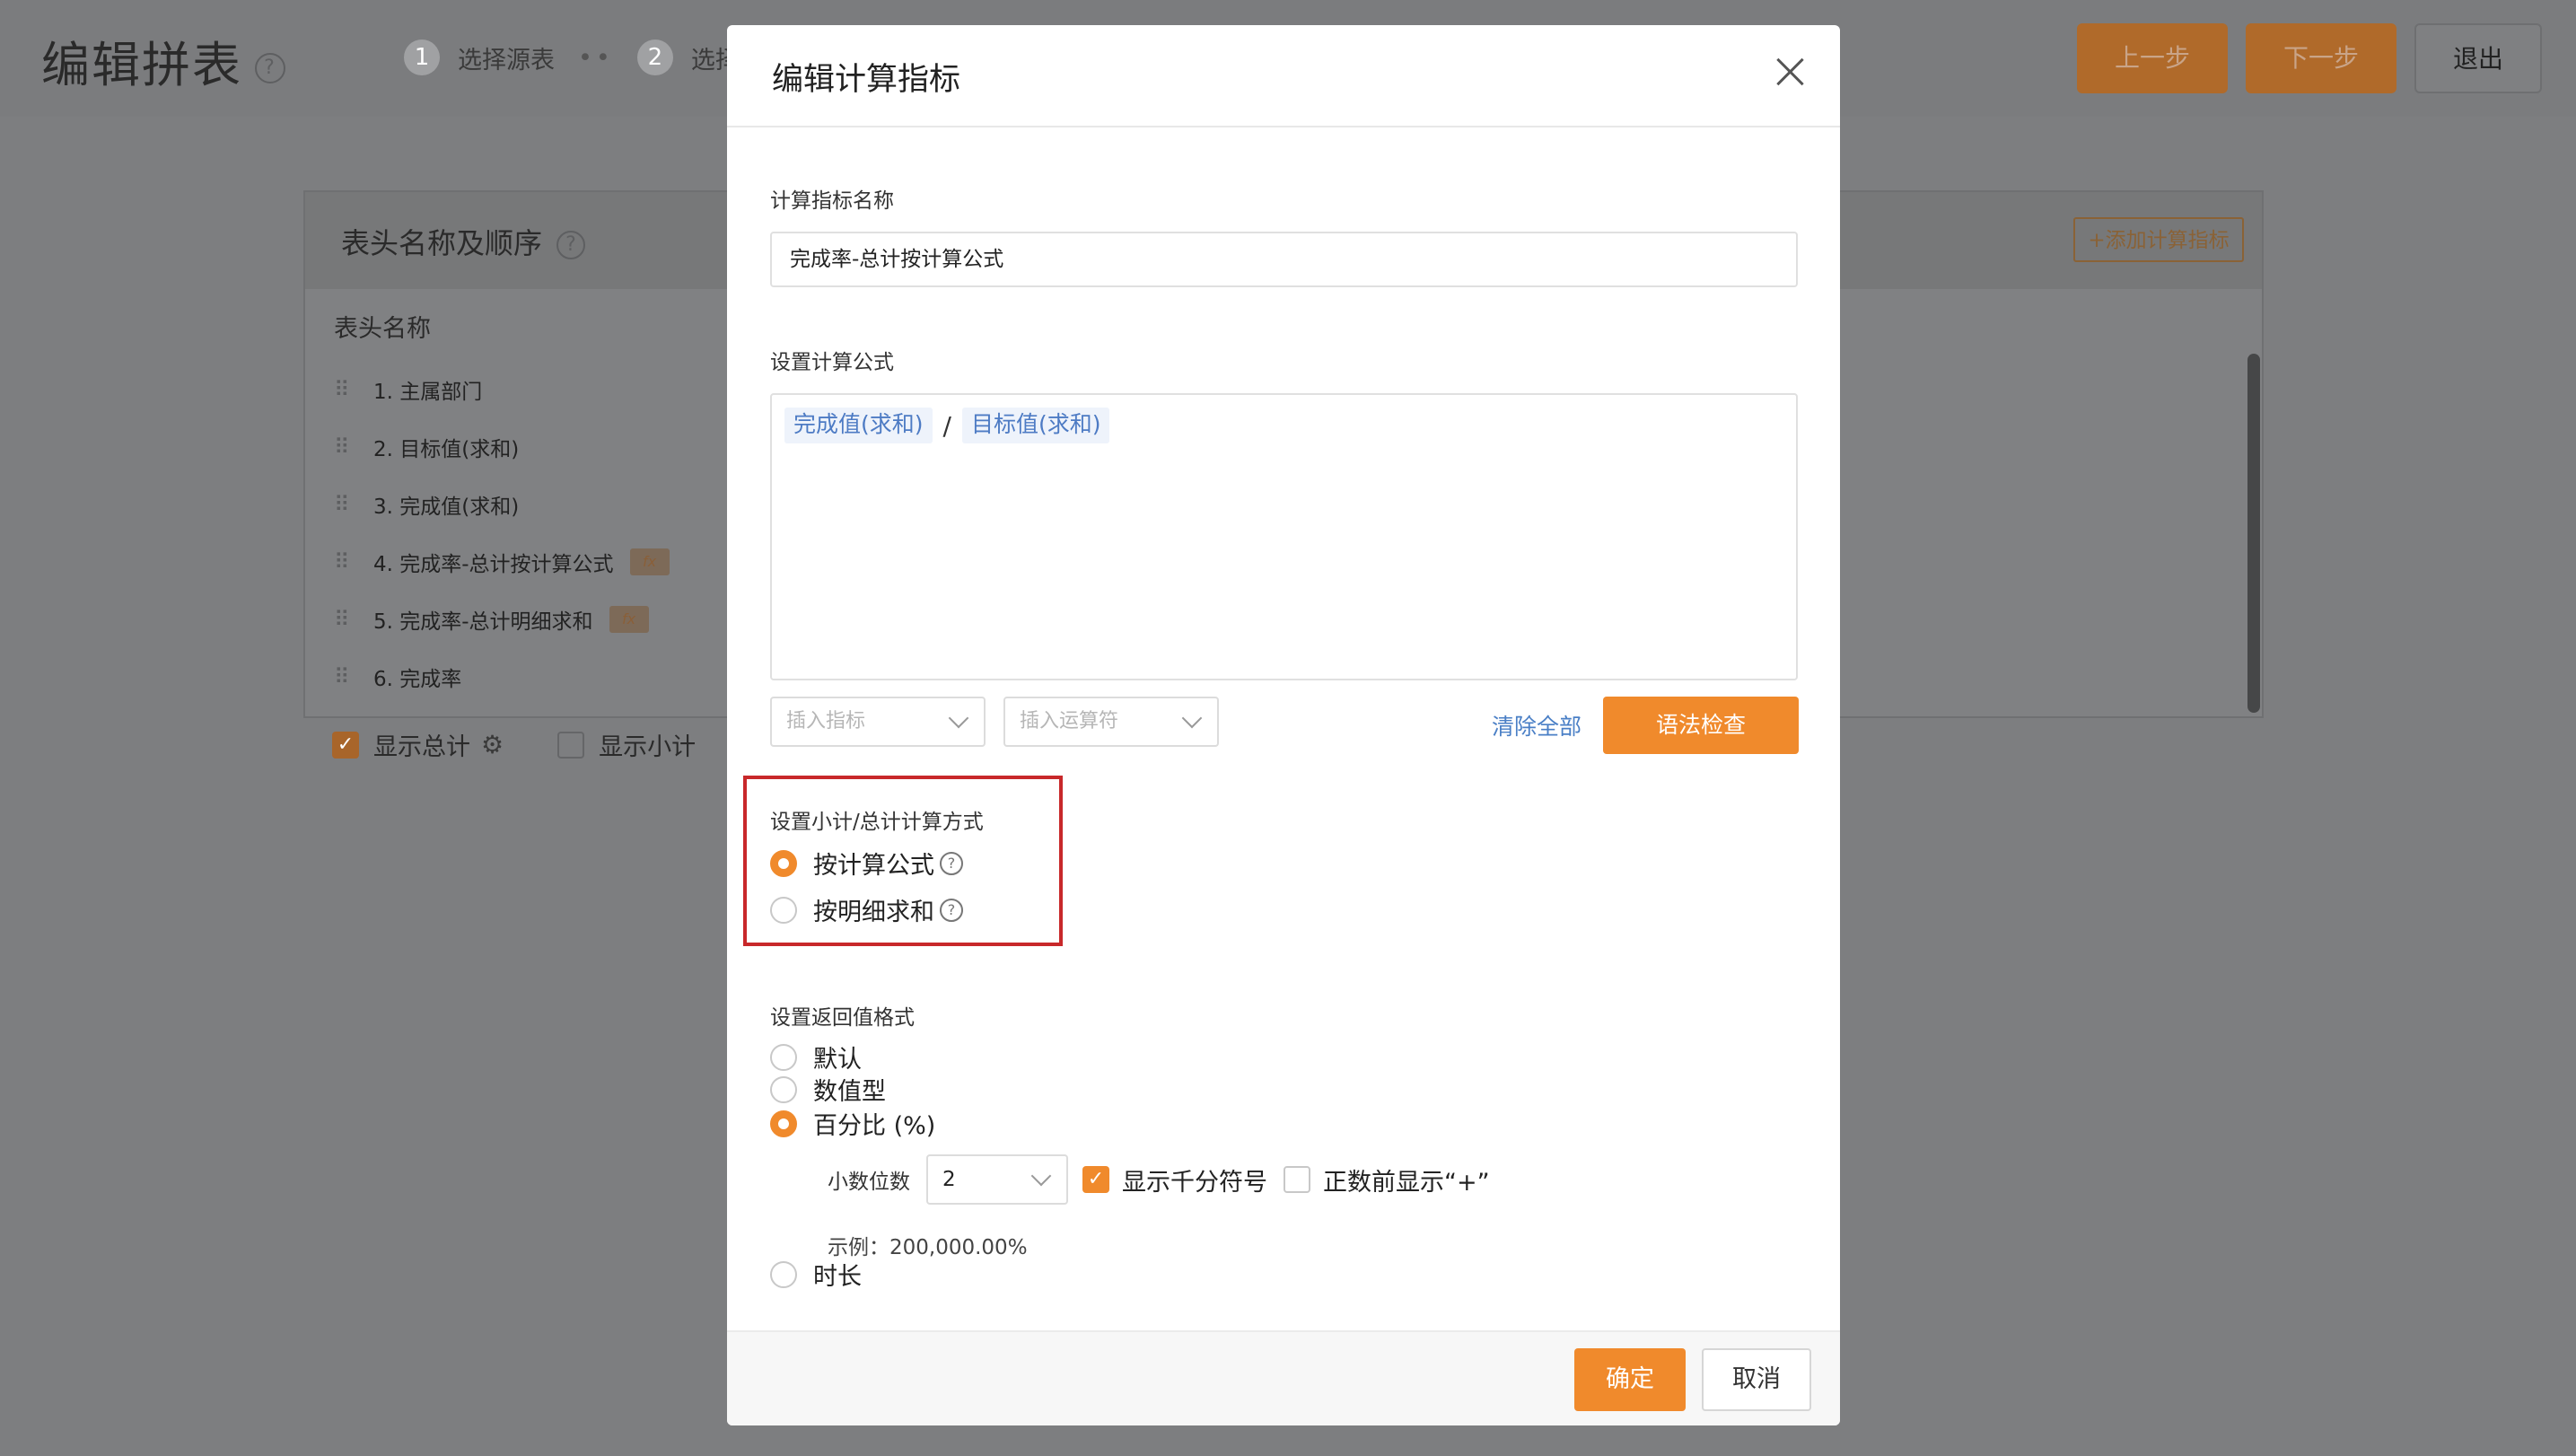 Image resolution: width=2576 pixels, height=1456 pixels. I want to click on panel-help-icon: ?, so click(571, 245).